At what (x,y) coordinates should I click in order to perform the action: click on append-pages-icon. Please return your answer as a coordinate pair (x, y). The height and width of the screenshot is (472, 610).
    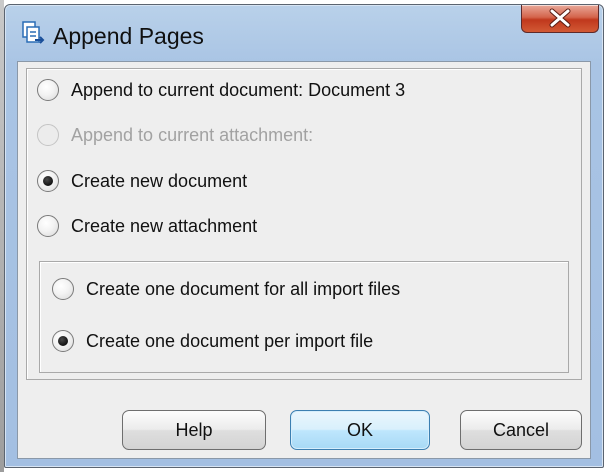
    Looking at the image, I should click on (33, 33).